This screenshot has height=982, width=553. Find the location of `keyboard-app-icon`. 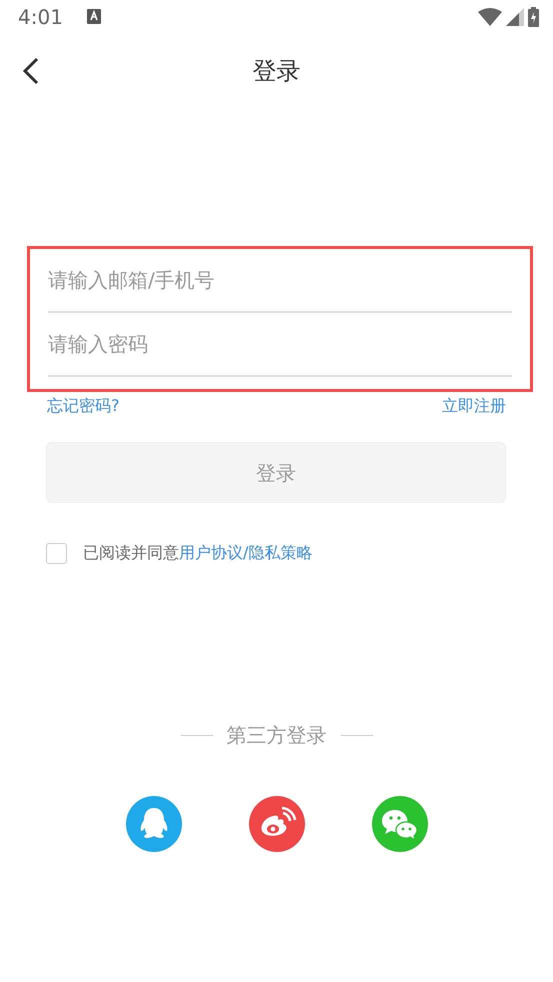

keyboard-app-icon is located at coordinates (93, 16).